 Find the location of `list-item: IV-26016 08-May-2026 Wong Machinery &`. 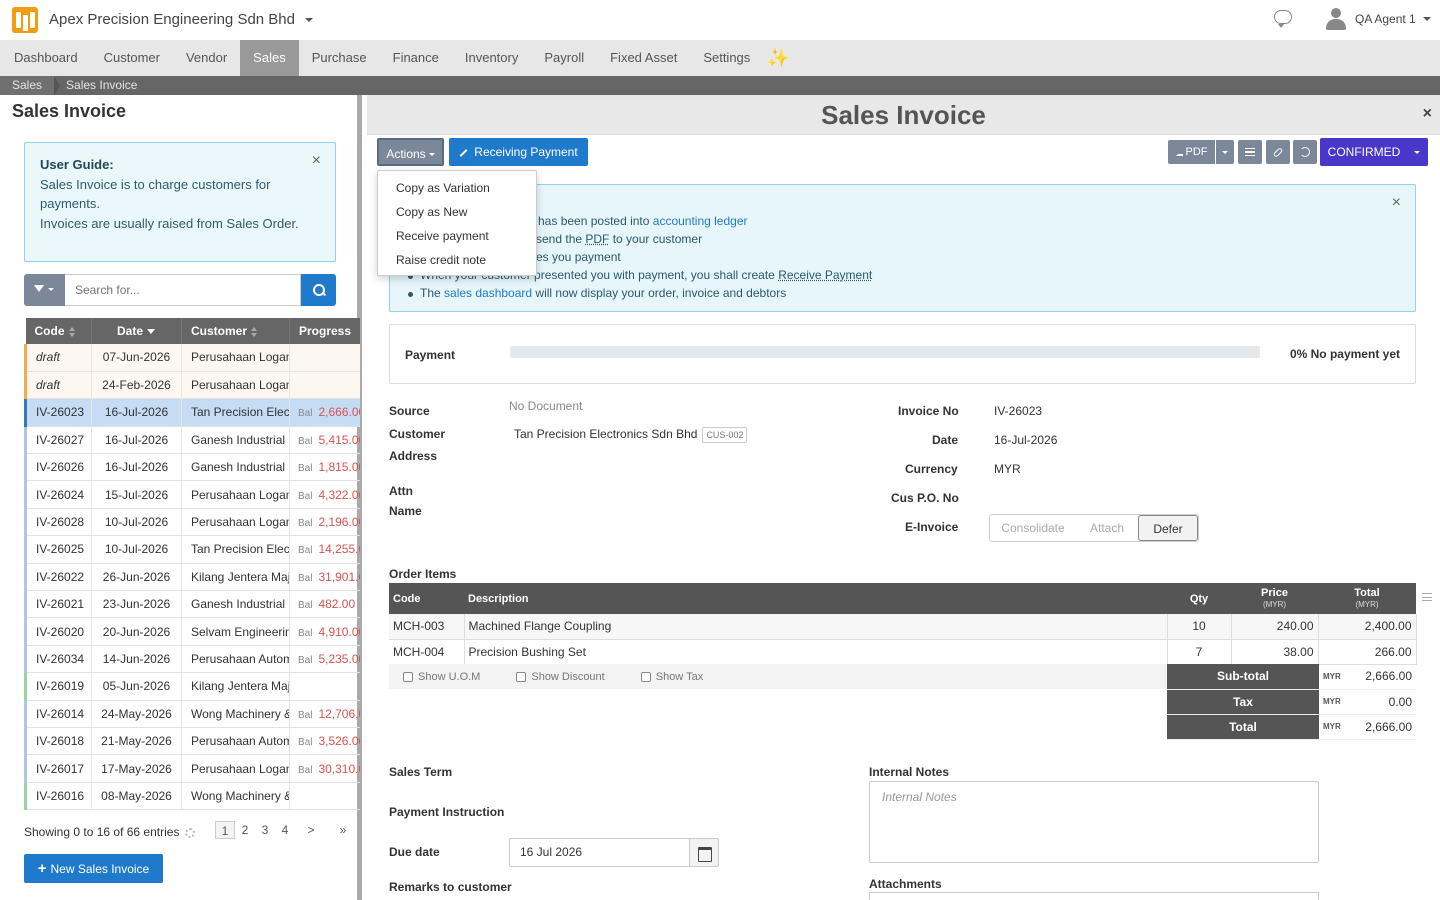

list-item: IV-26016 08-May-2026 Wong Machinery & is located at coordinates (192, 796).